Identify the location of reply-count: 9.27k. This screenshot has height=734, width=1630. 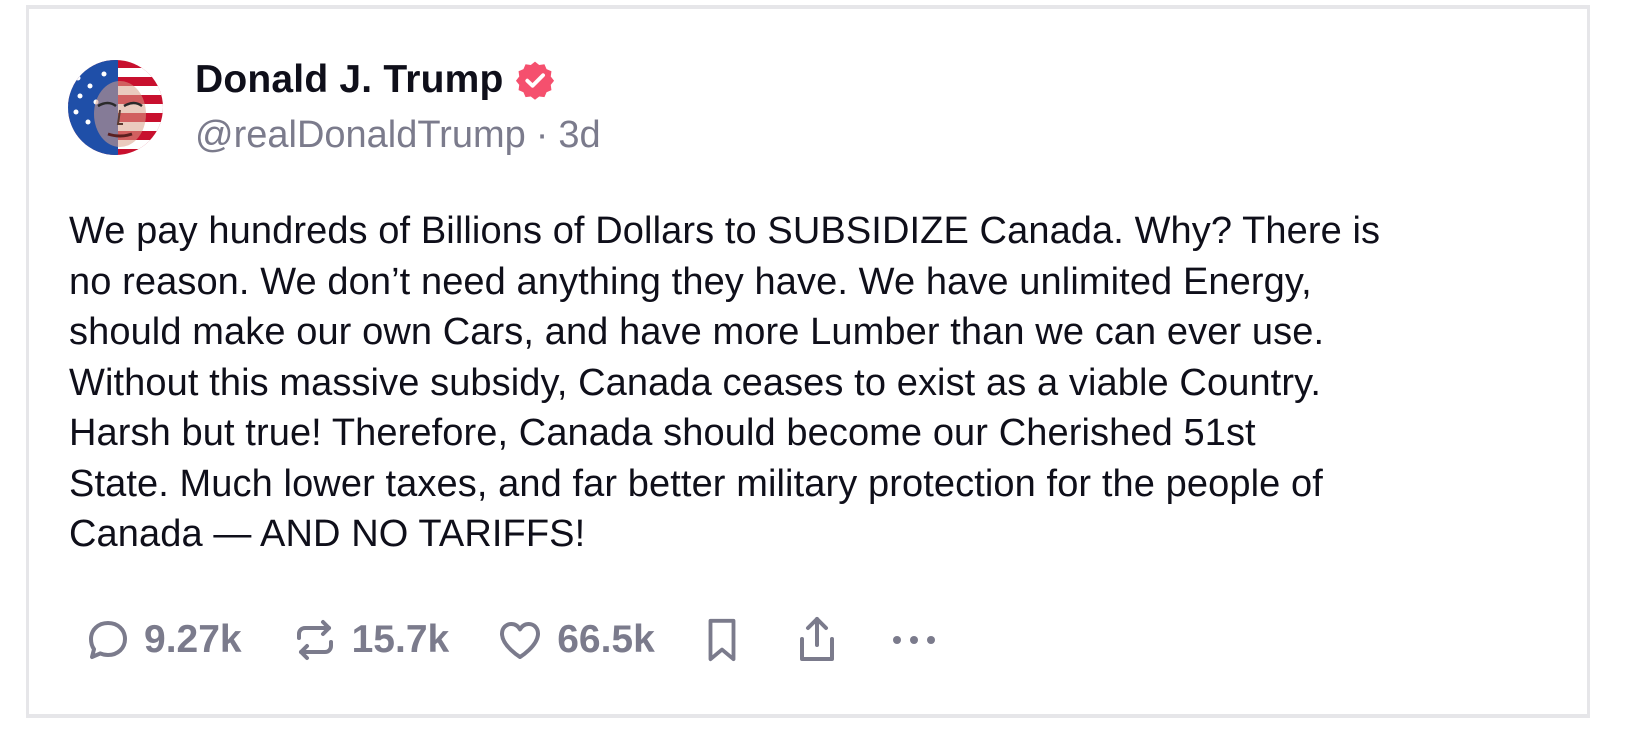
(193, 639).